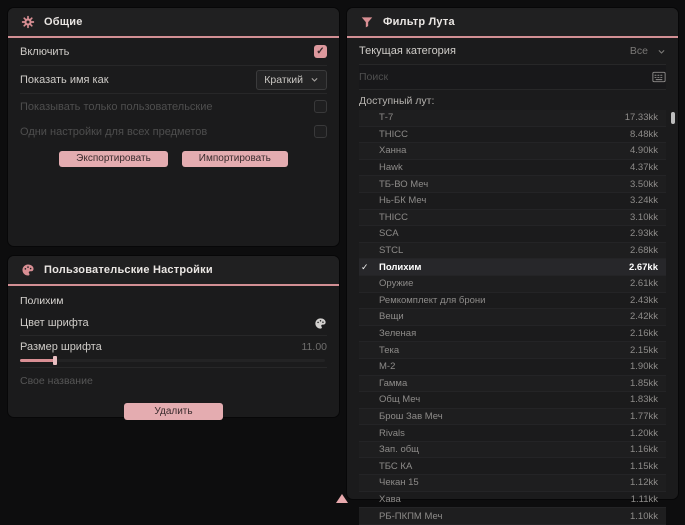 This screenshot has width=685, height=525. What do you see at coordinates (644, 466) in the screenshot?
I see `loot-value: 1.15kk` at bounding box center [644, 466].